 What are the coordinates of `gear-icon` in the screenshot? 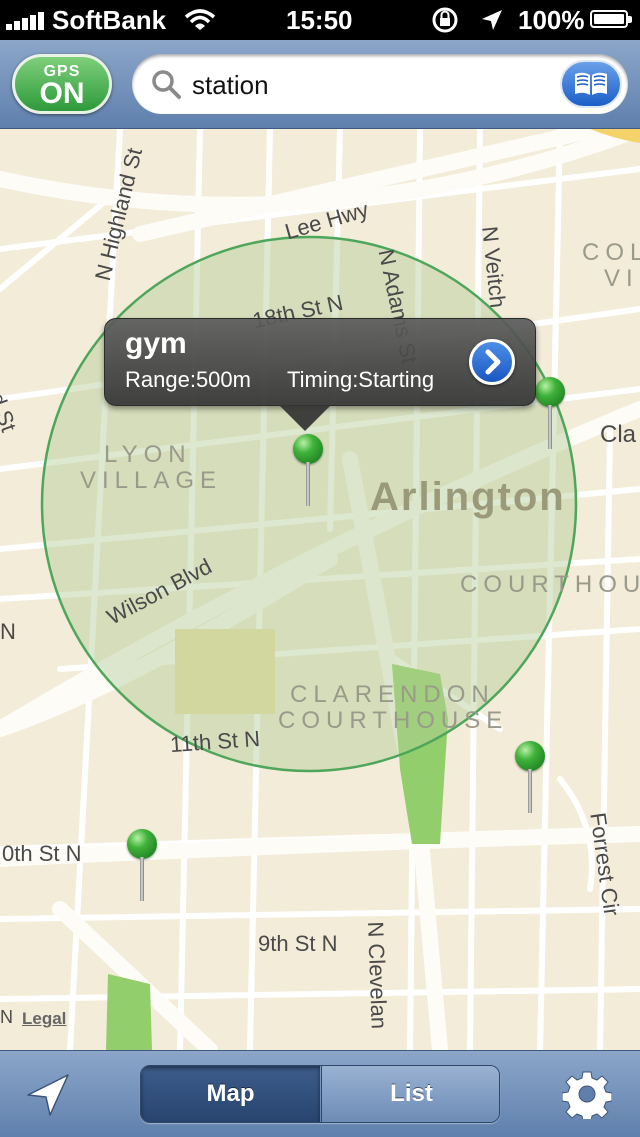 It's located at (587, 1097).